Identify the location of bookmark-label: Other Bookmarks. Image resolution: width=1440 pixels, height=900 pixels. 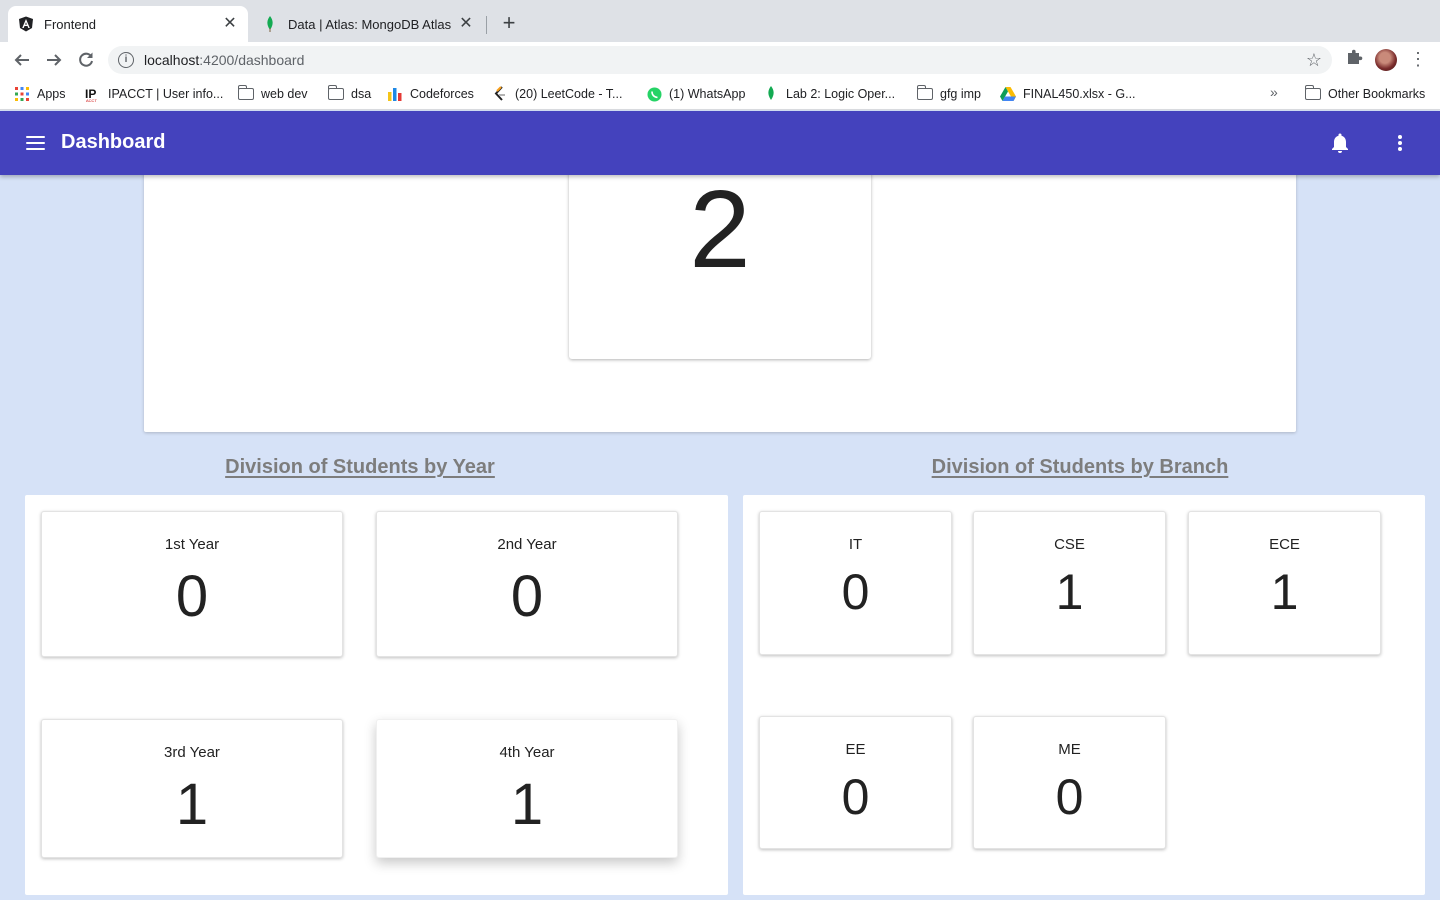
(1377, 94).